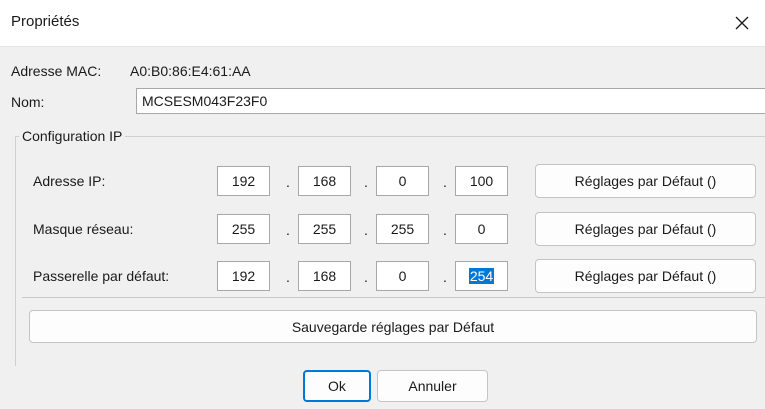 Image resolution: width=765 pixels, height=409 pixels. I want to click on subnet-mask-octet-2: 255, so click(324, 229).